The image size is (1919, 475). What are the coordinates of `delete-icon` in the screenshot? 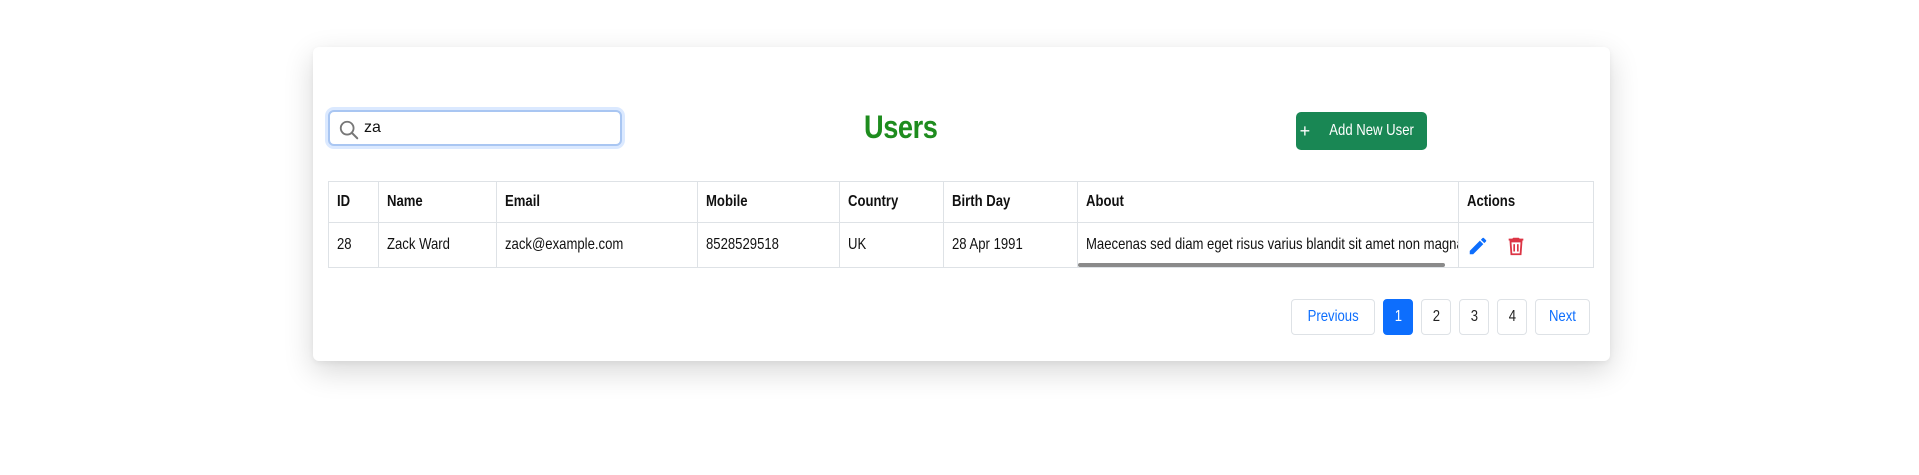 It's located at (1516, 246).